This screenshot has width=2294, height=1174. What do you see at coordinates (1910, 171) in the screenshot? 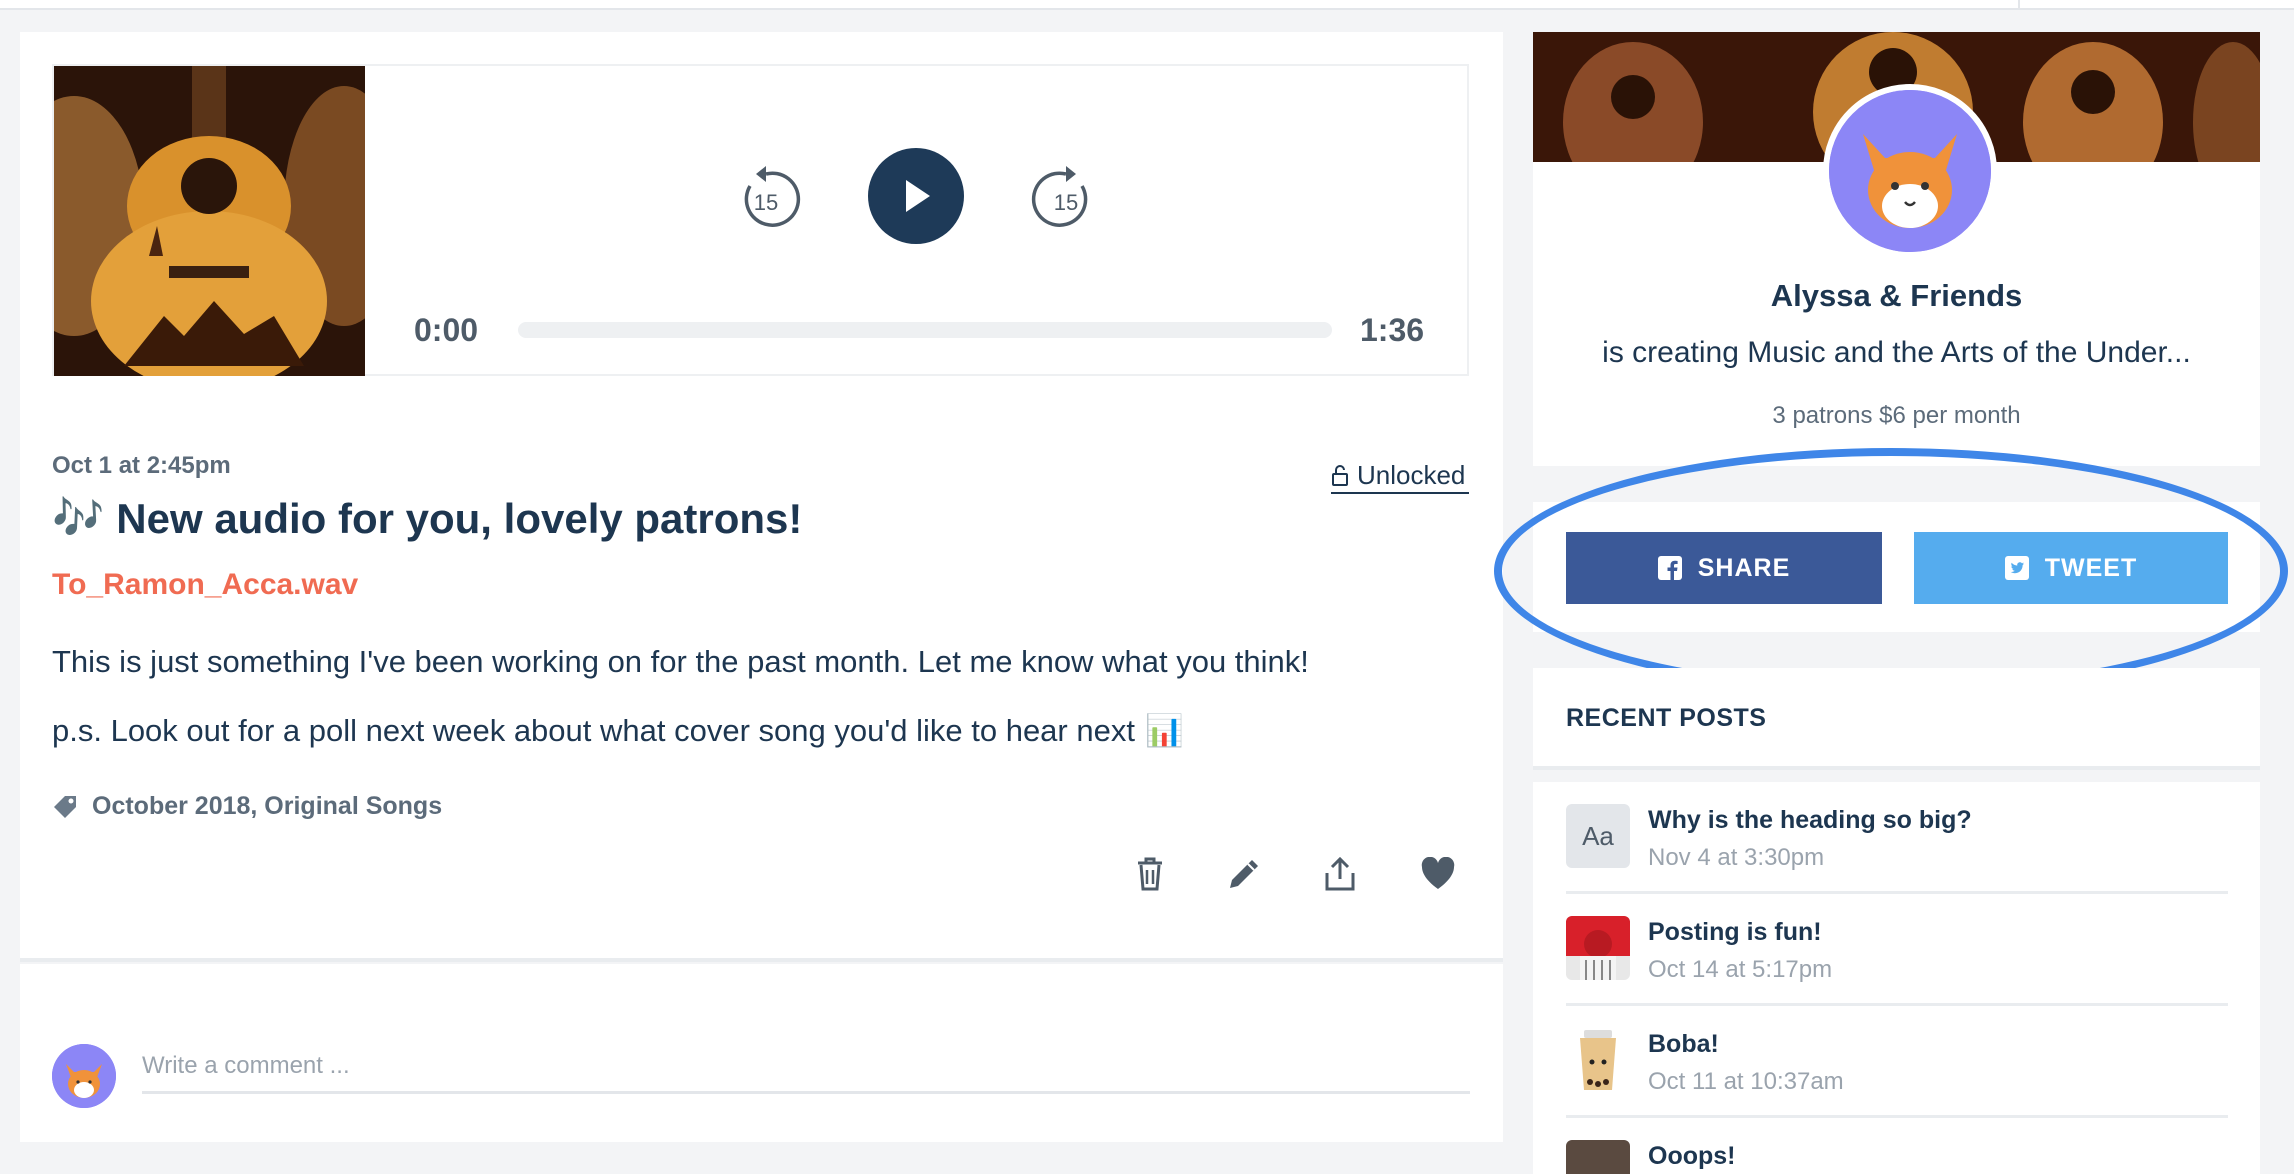
I see `creator-avatar` at bounding box center [1910, 171].